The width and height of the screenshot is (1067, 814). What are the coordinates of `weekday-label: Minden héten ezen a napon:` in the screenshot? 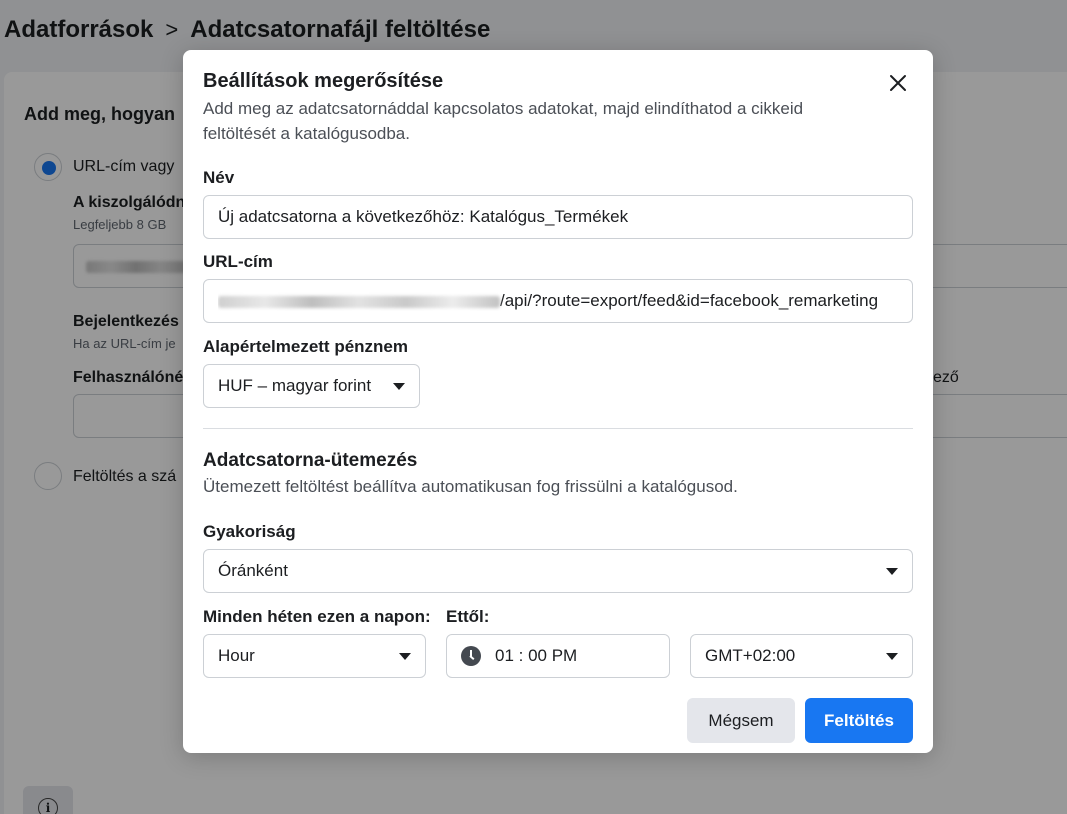 It's located at (317, 616).